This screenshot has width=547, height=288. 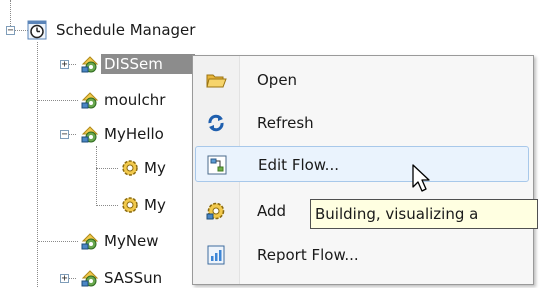 What do you see at coordinates (133, 278) in the screenshot?
I see `tree-item-label: SASSun` at bounding box center [133, 278].